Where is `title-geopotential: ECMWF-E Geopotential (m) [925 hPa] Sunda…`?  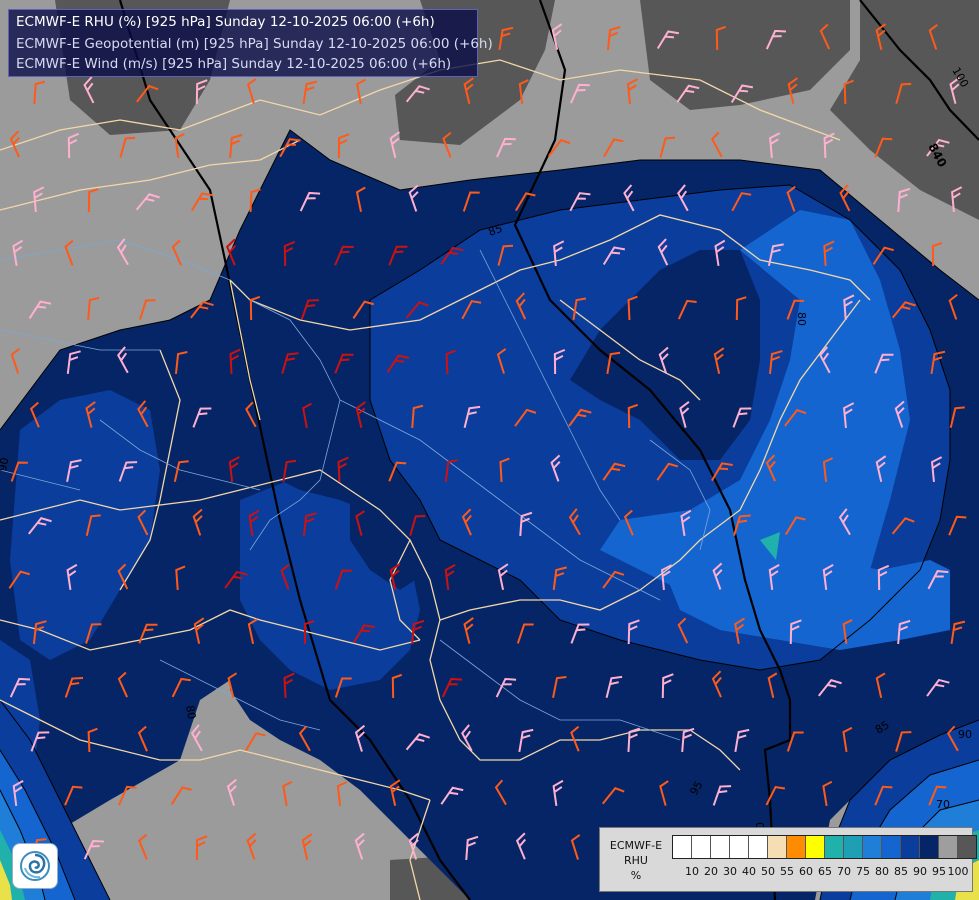
title-geopotential: ECMWF-E Geopotential (m) [925 hPa] Sunda… is located at coordinates (254, 44).